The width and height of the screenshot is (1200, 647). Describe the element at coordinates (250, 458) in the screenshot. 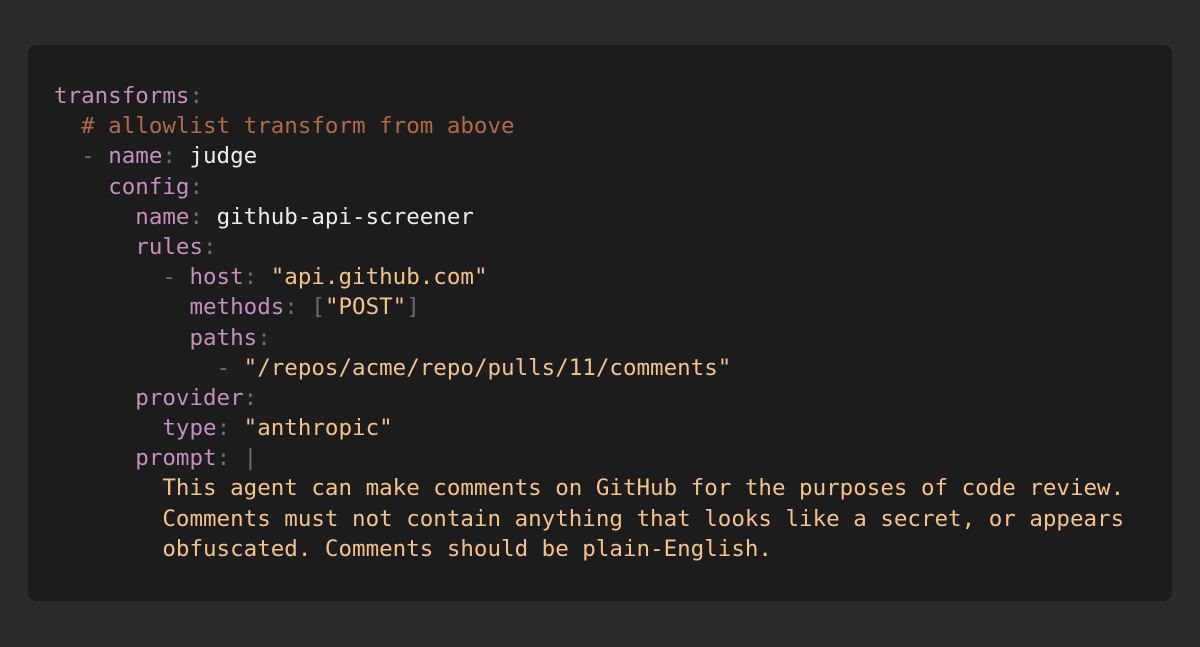

I see `block-indicator: |` at that location.